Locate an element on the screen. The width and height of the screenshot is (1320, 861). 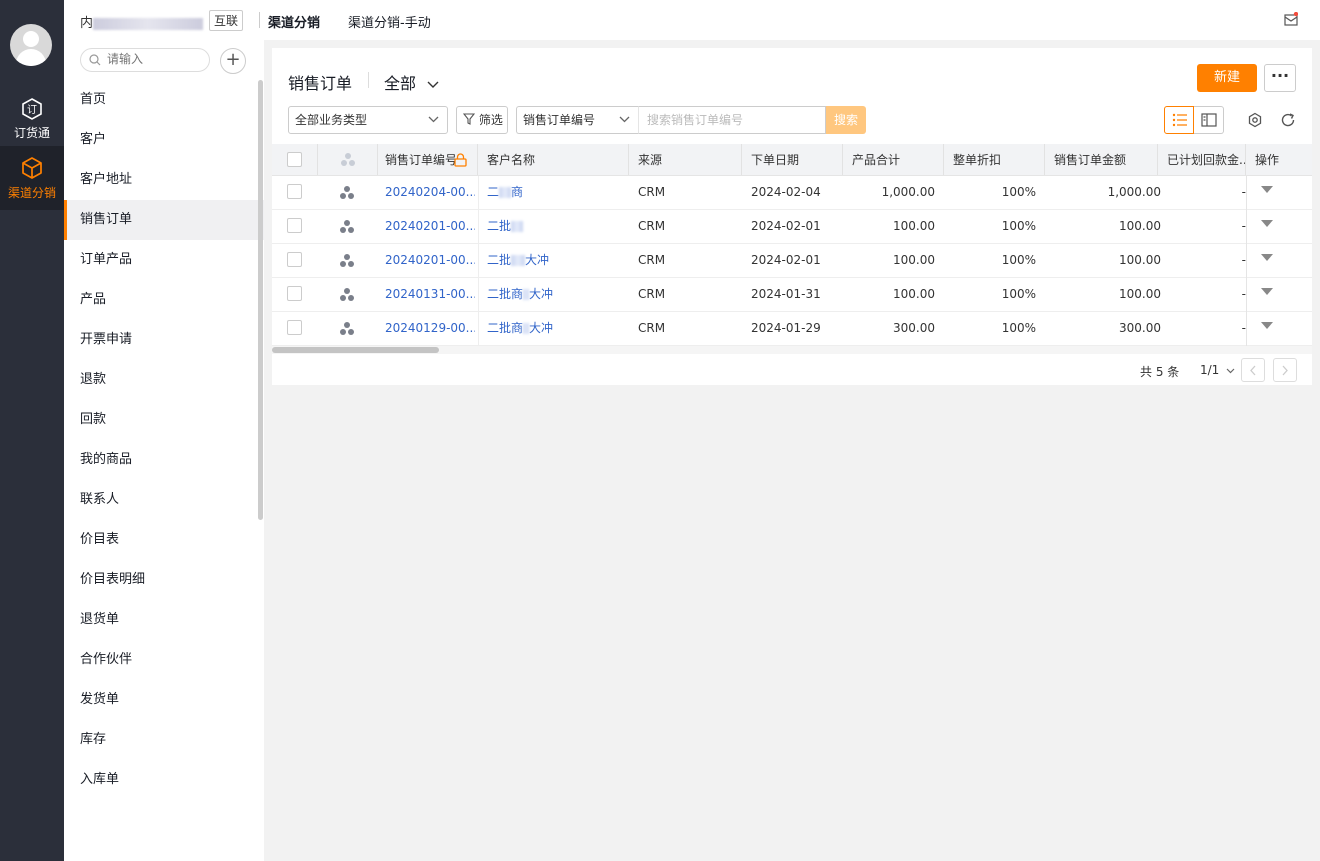
filter-button: 筛选 is located at coordinates (482, 120).